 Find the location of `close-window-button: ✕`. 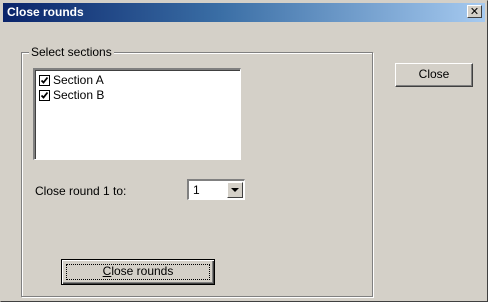

close-window-button: ✕ is located at coordinates (474, 11).